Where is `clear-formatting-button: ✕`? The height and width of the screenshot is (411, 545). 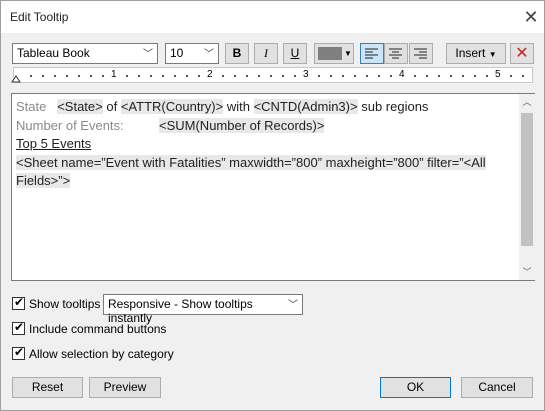
clear-formatting-button: ✕ is located at coordinates (522, 53).